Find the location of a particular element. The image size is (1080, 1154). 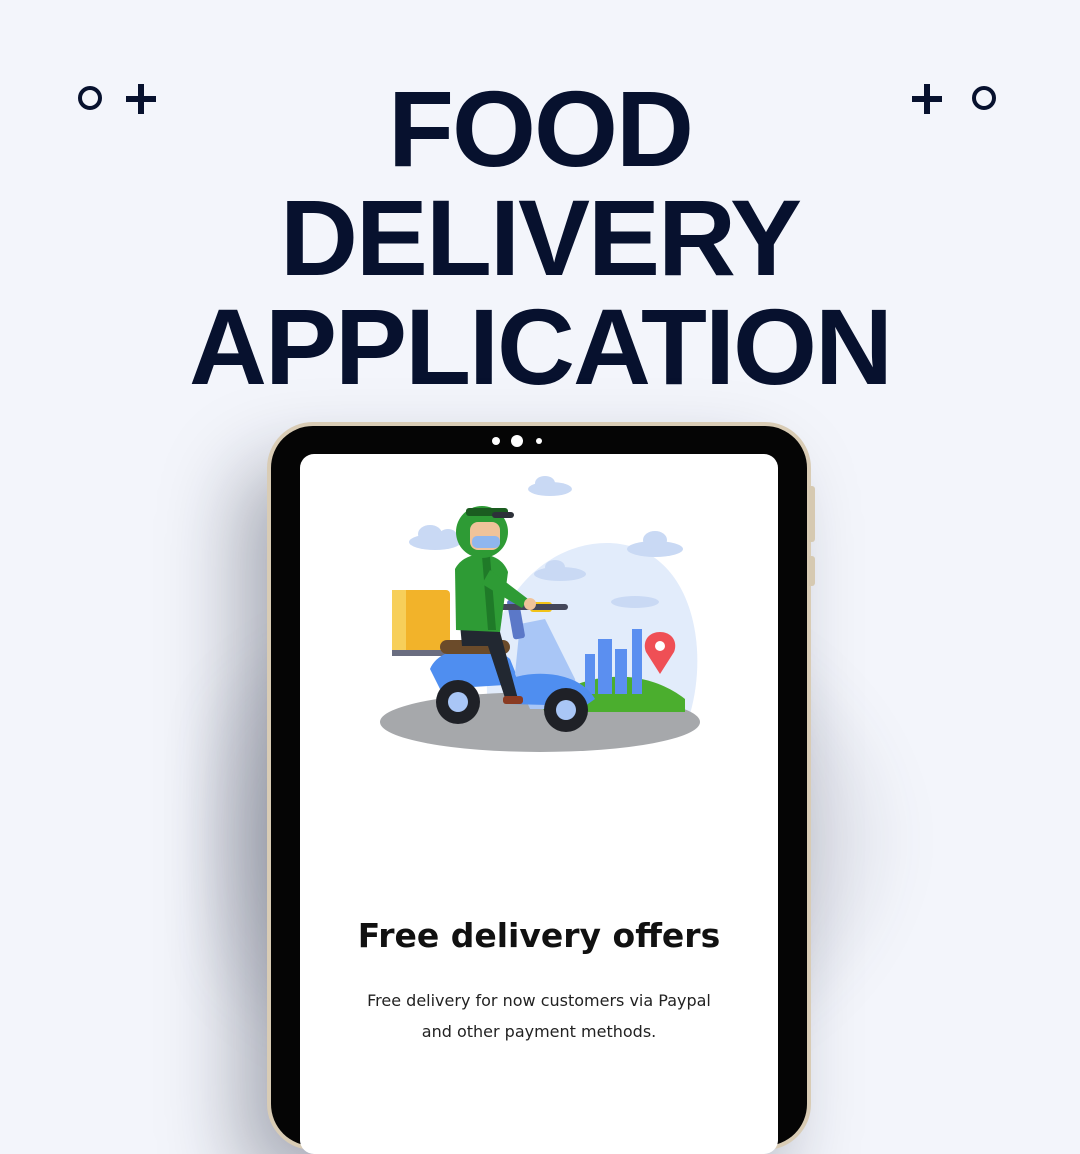

offer-title: Free delivery offers is located at coordinates (539, 935).